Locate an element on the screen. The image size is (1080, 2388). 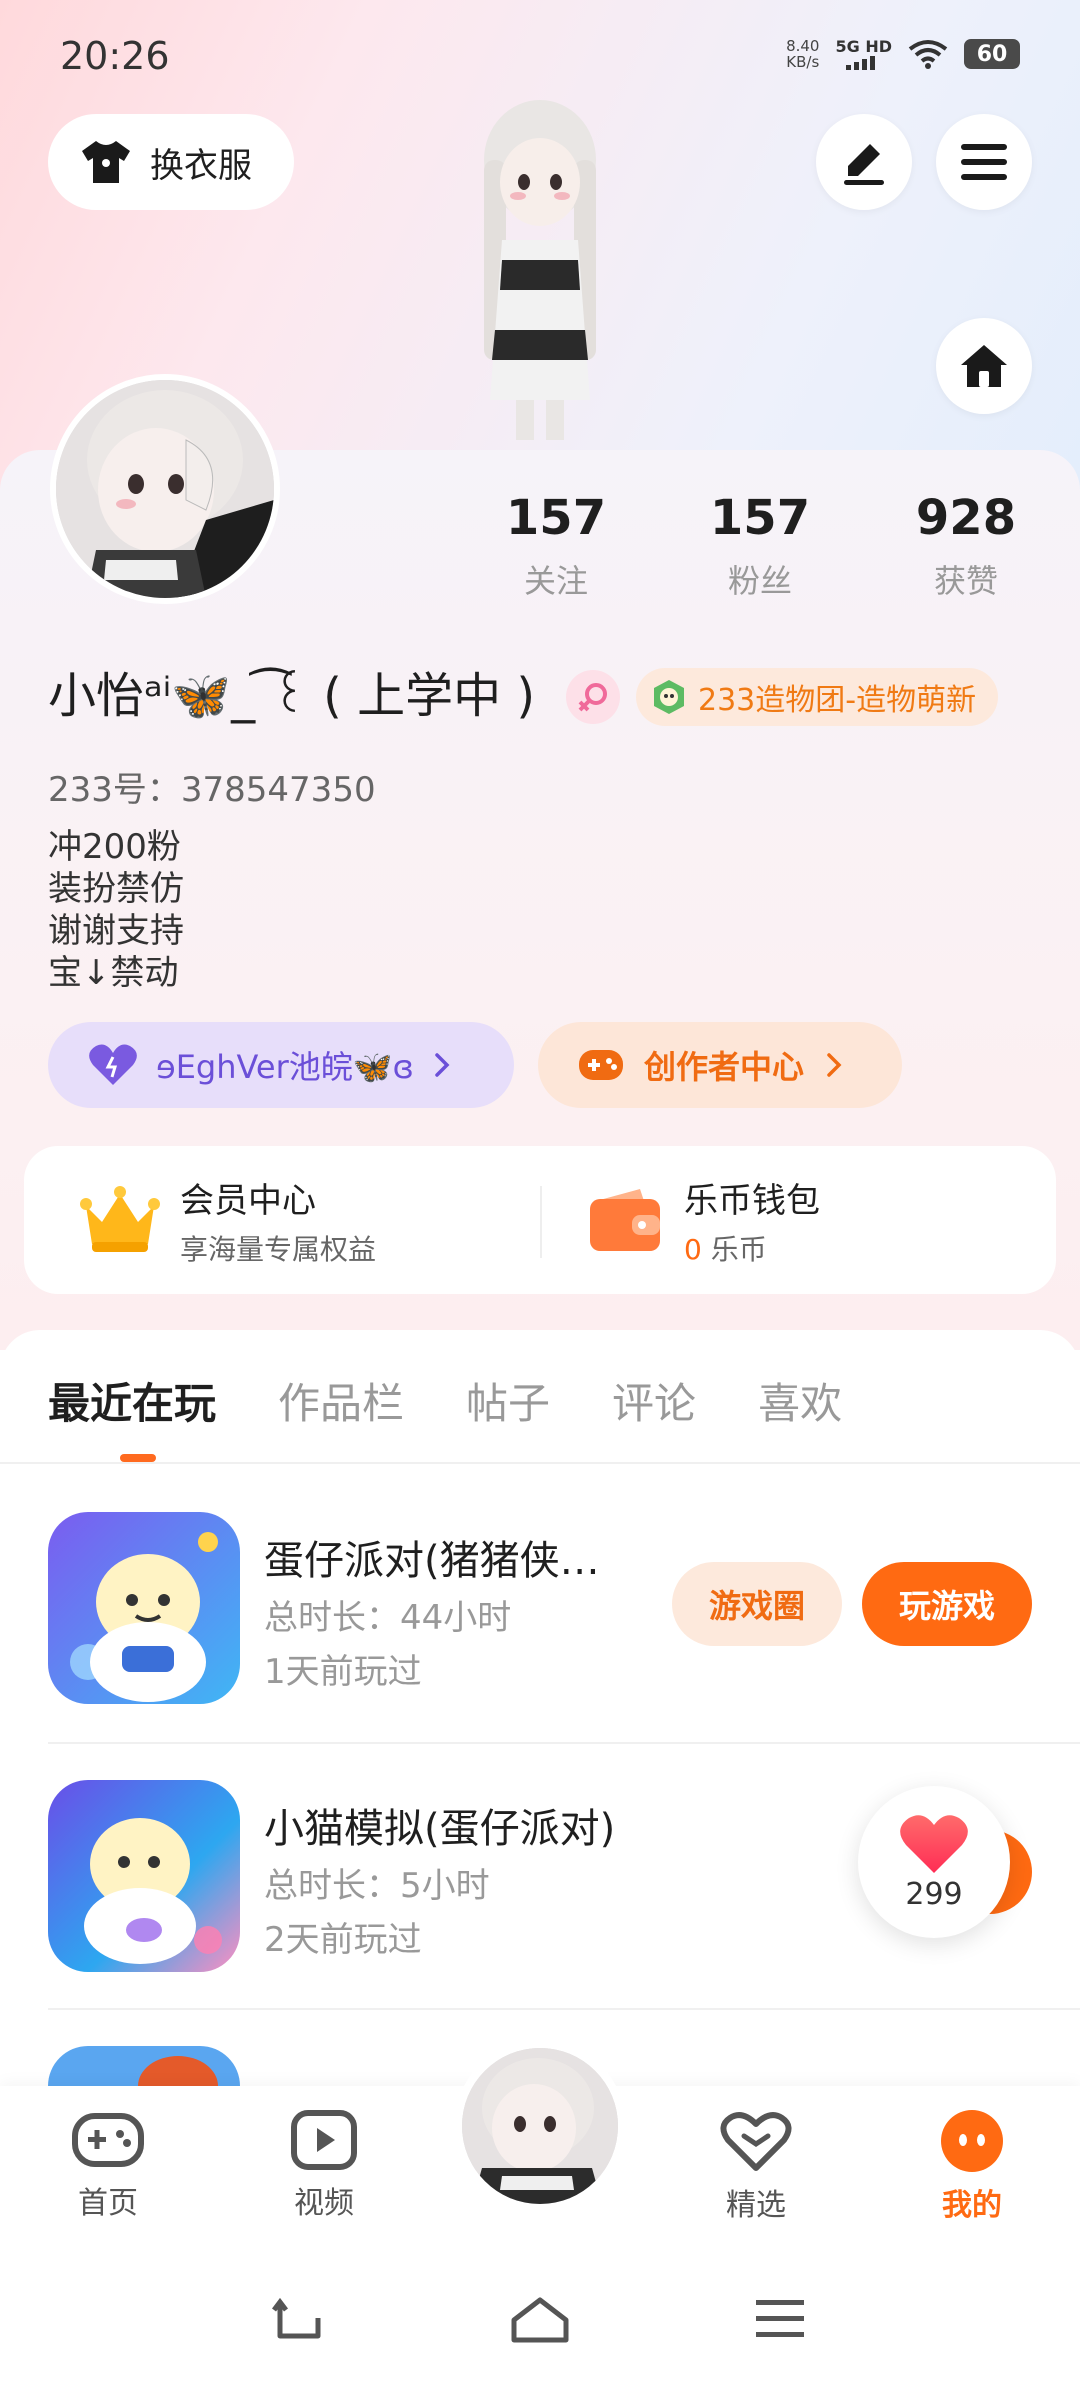
fan-group-label: ɘEghVer池皖🦋ɞ is located at coordinates (285, 1067).